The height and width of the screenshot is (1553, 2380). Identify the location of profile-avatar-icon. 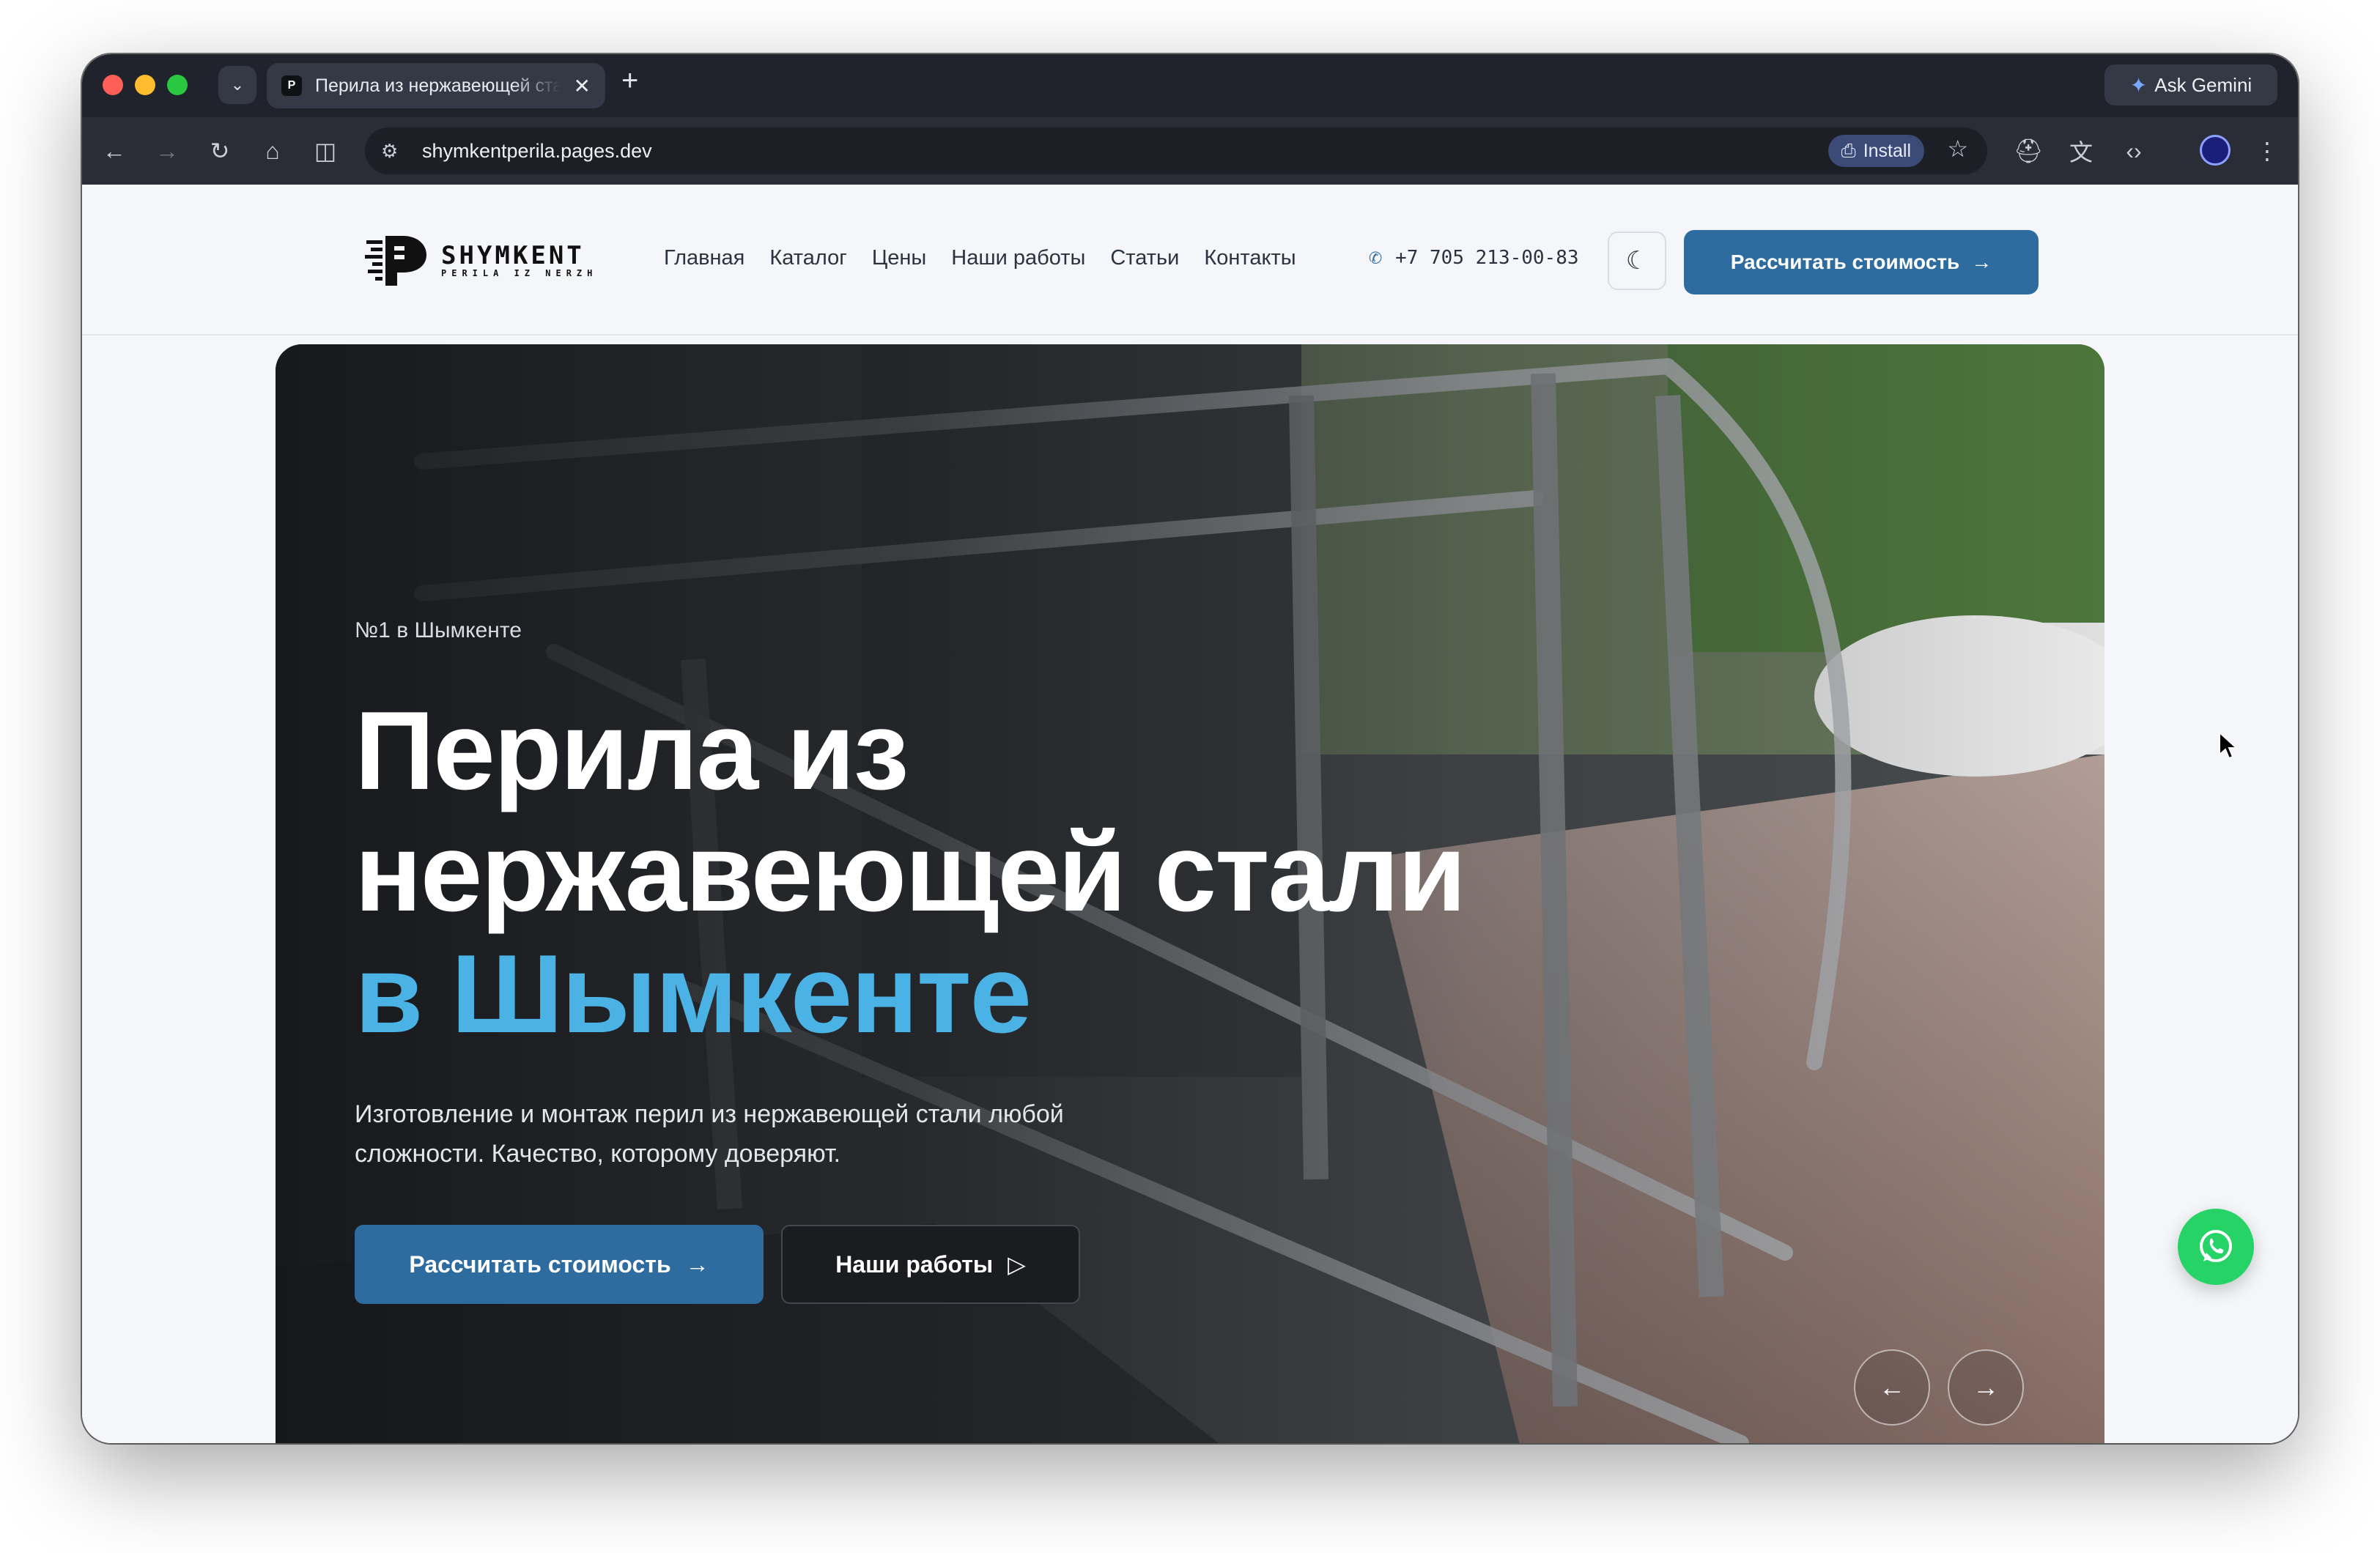
(2215, 151).